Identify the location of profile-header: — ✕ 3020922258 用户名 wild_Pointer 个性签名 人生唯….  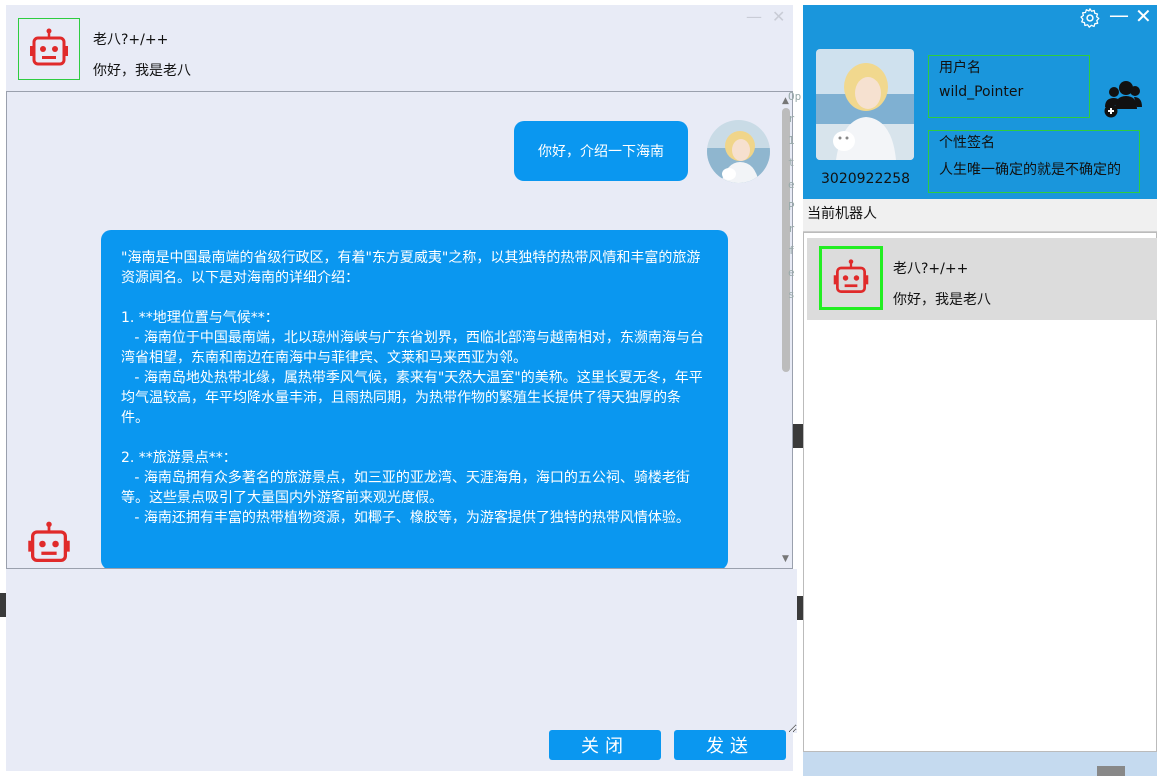
(980, 101).